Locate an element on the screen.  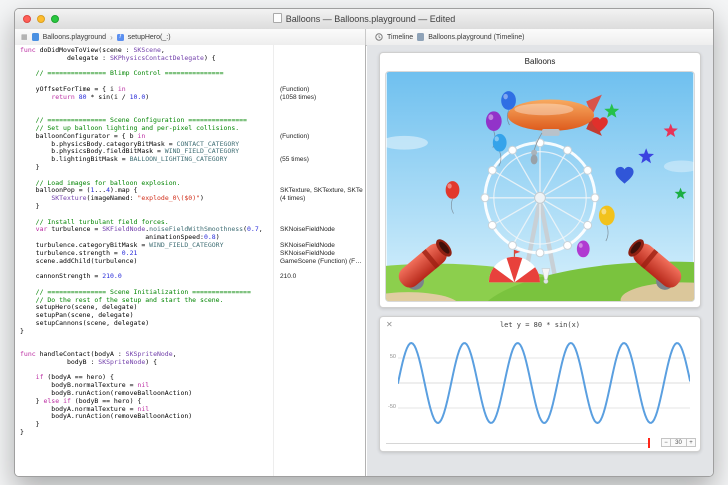
titlebar: Balloons — Balloons.playground — Edited is located at coordinates (364, 19).